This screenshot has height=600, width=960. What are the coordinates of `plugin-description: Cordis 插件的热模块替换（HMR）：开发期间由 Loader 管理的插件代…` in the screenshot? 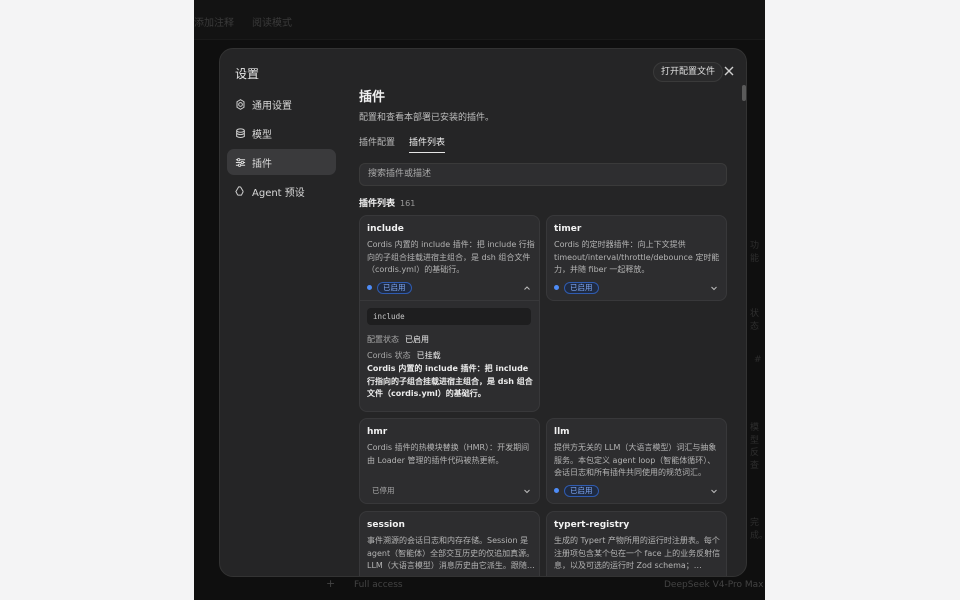 It's located at (448, 454).